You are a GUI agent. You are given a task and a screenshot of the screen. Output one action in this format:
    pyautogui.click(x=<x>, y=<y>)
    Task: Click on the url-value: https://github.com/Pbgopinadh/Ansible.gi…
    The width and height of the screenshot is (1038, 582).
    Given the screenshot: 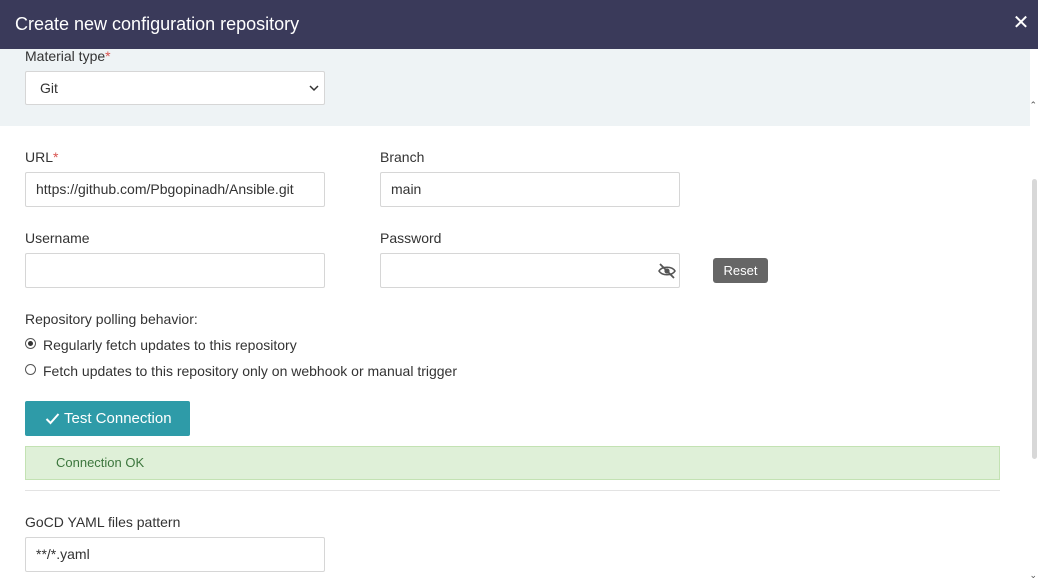 What is the action you would take?
    pyautogui.click(x=165, y=189)
    